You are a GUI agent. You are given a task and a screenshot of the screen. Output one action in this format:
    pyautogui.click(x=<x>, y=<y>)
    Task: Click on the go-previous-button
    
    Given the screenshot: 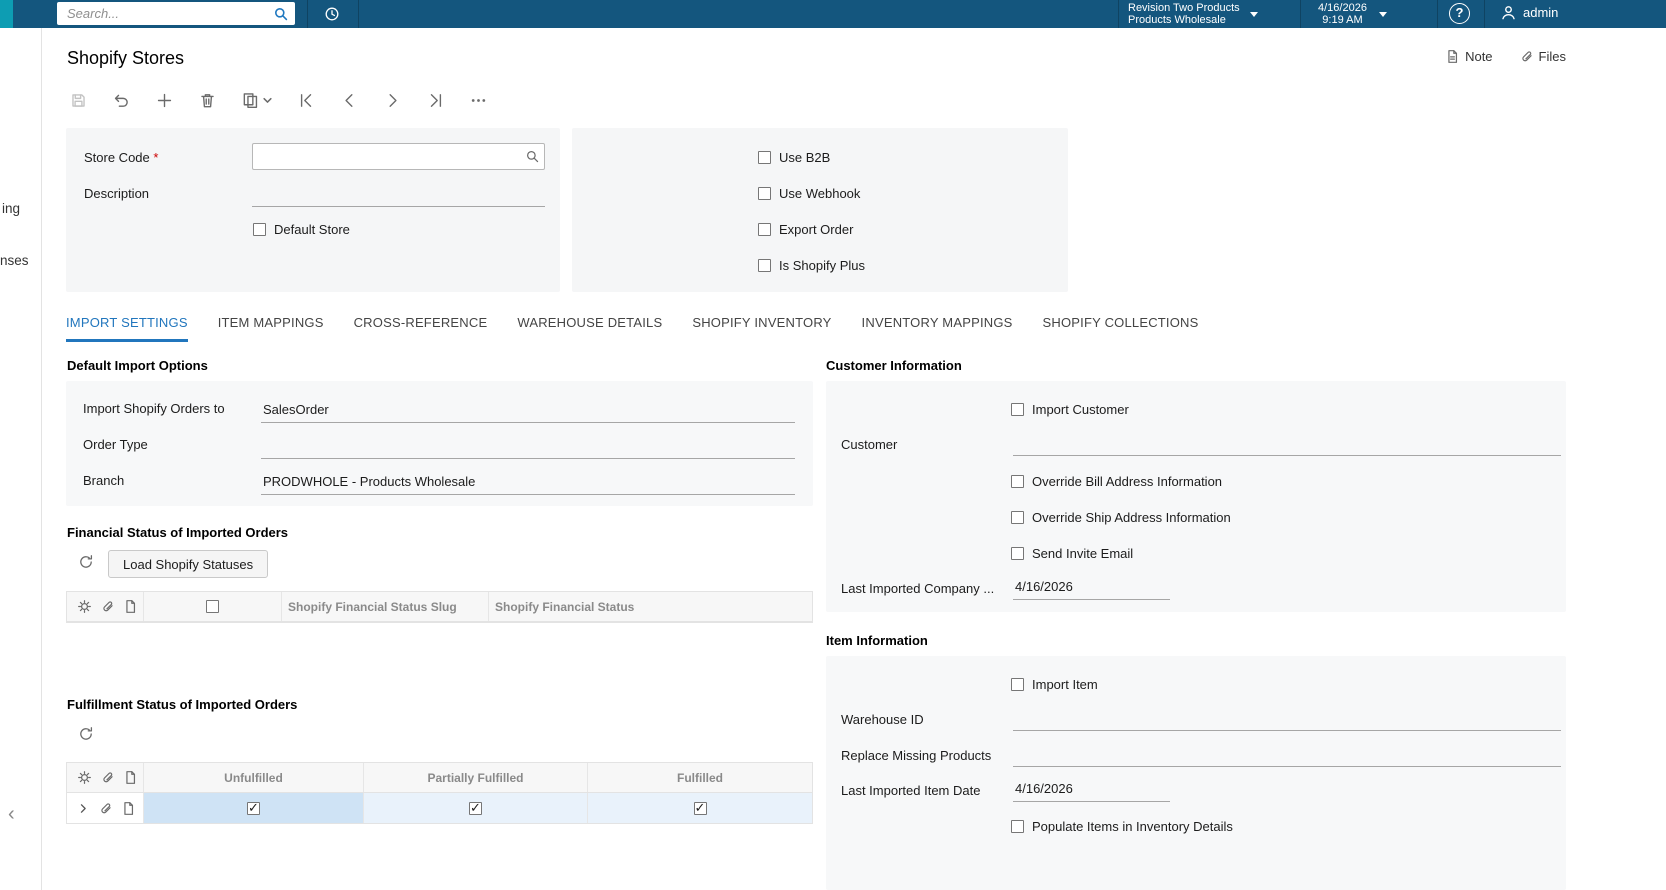 What is the action you would take?
    pyautogui.click(x=349, y=100)
    